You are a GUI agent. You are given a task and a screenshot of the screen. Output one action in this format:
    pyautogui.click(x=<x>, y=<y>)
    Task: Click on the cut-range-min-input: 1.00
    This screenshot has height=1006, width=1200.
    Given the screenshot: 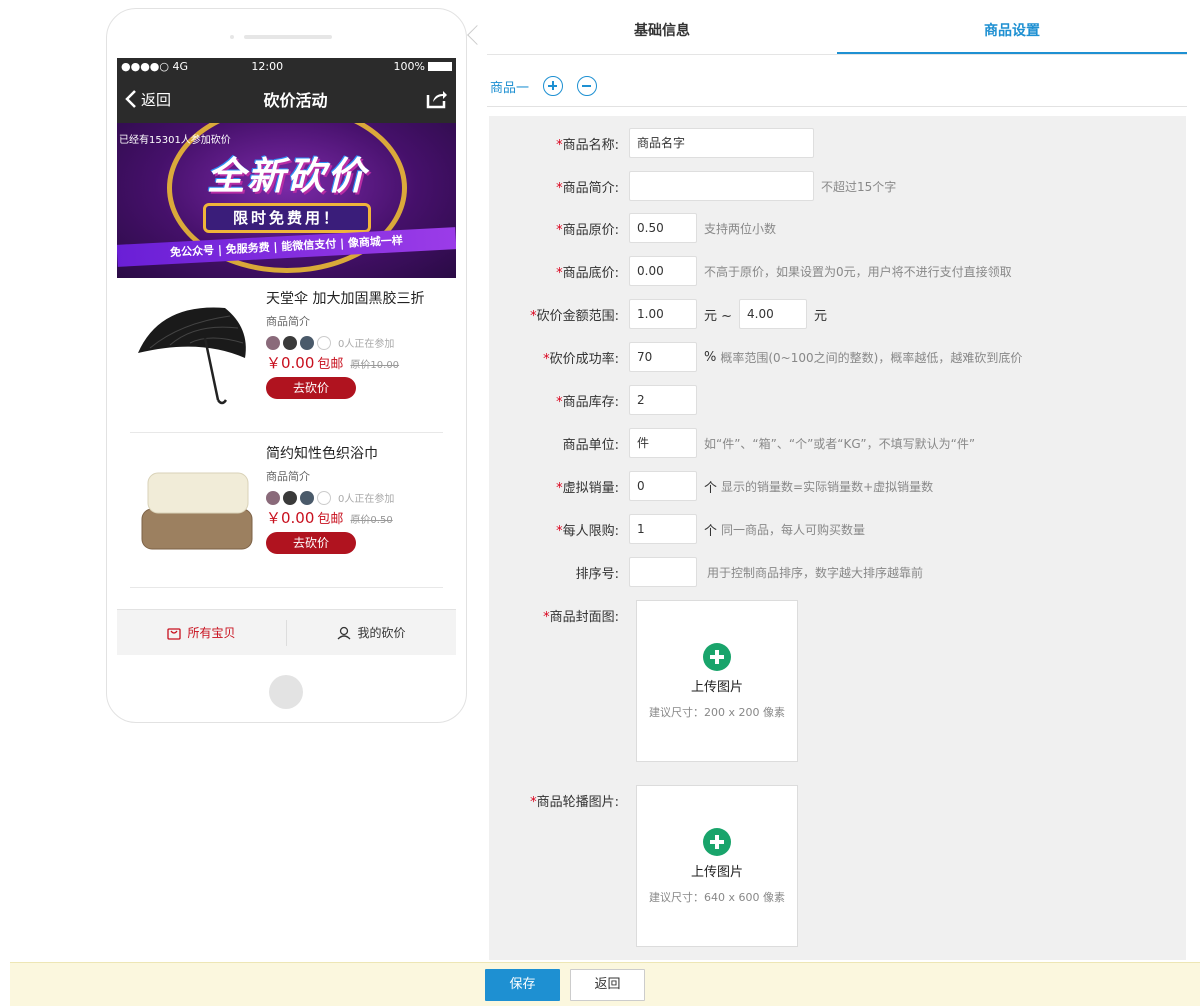 What is the action you would take?
    pyautogui.click(x=663, y=314)
    